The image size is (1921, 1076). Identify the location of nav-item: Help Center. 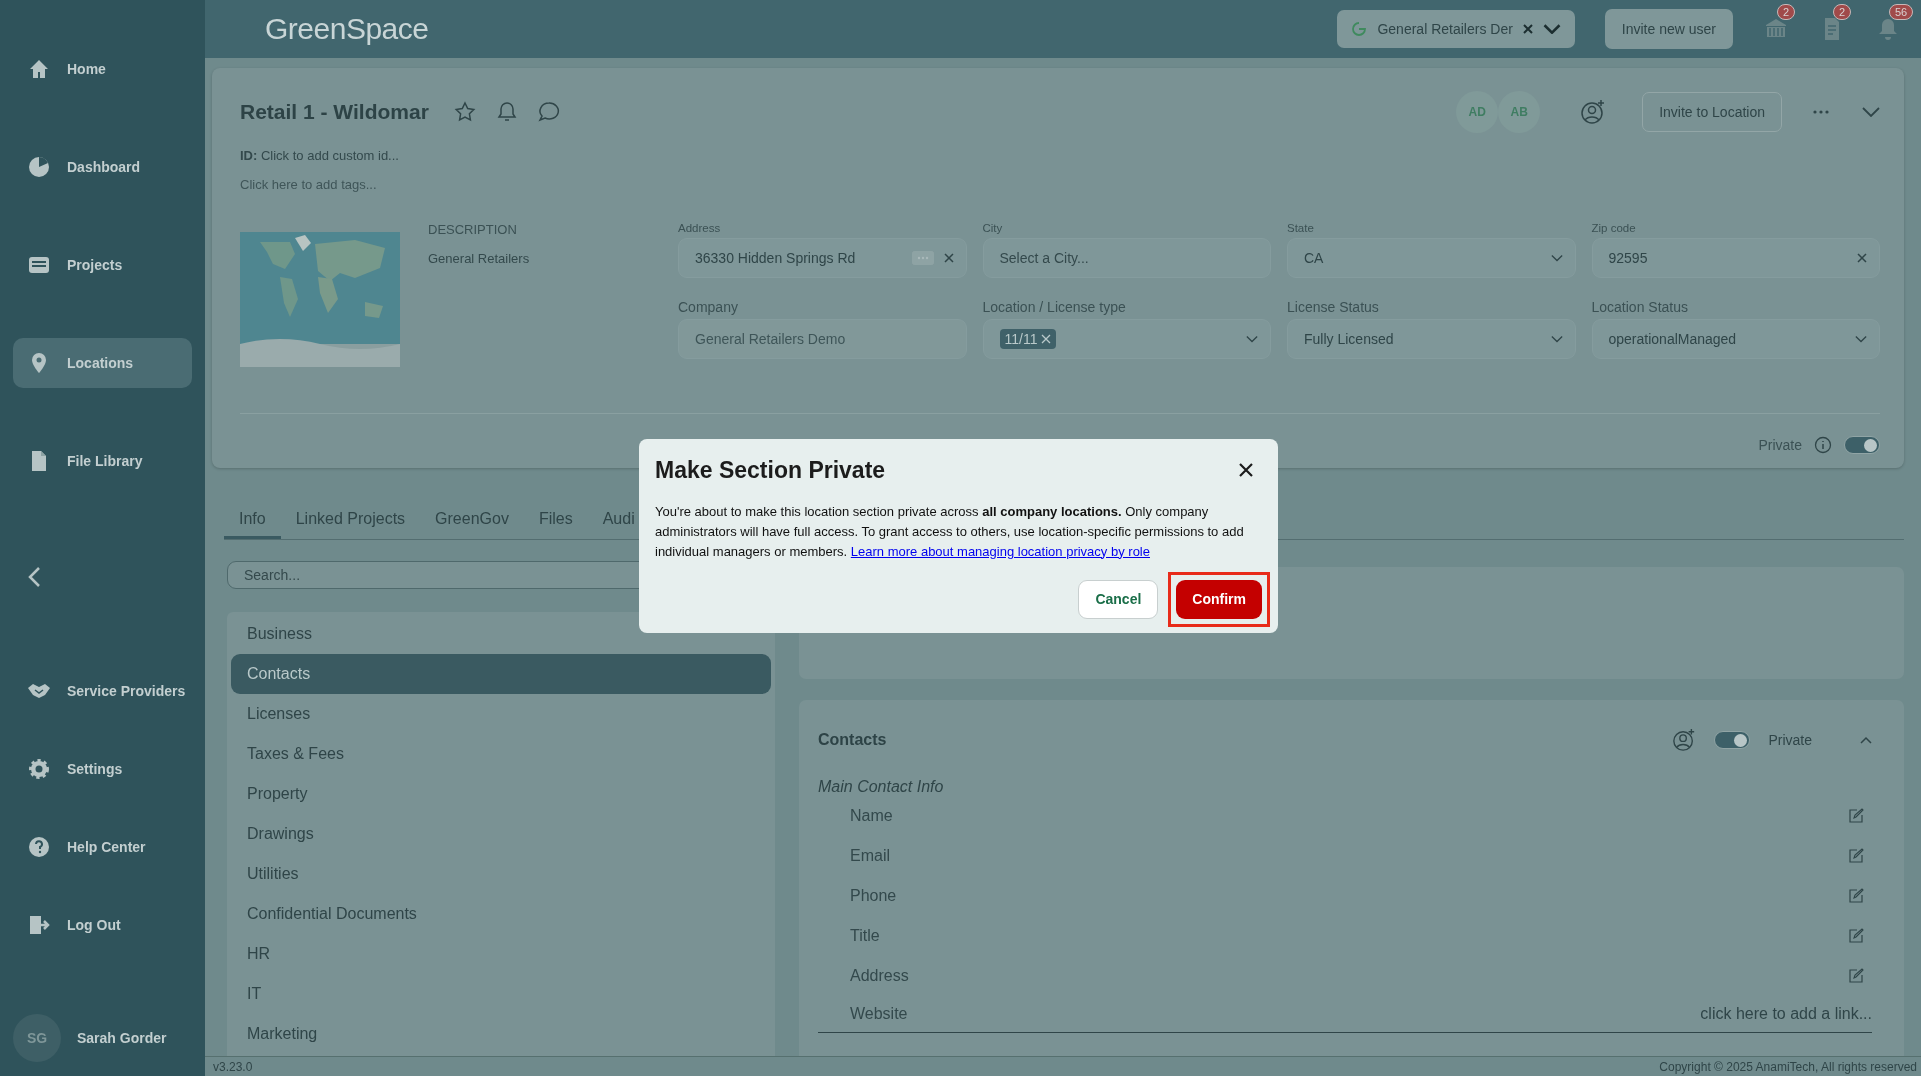
(102, 847).